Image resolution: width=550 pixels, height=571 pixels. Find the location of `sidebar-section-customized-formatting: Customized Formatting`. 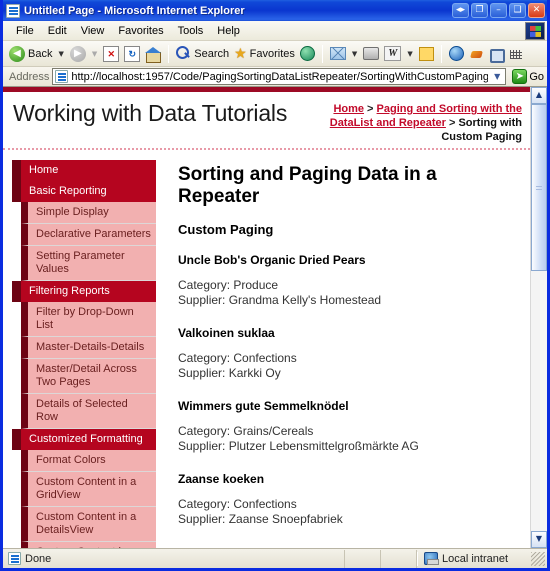

sidebar-section-customized-formatting: Customized Formatting is located at coordinates (84, 439).